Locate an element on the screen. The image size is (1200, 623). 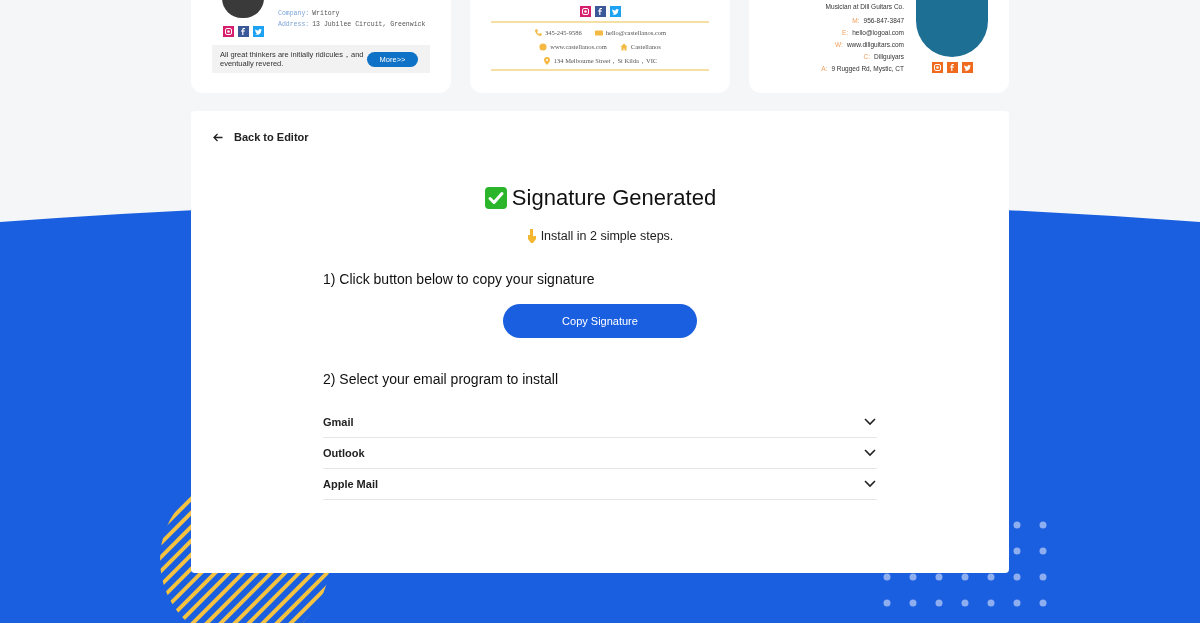
phone-icon is located at coordinates (537, 32).